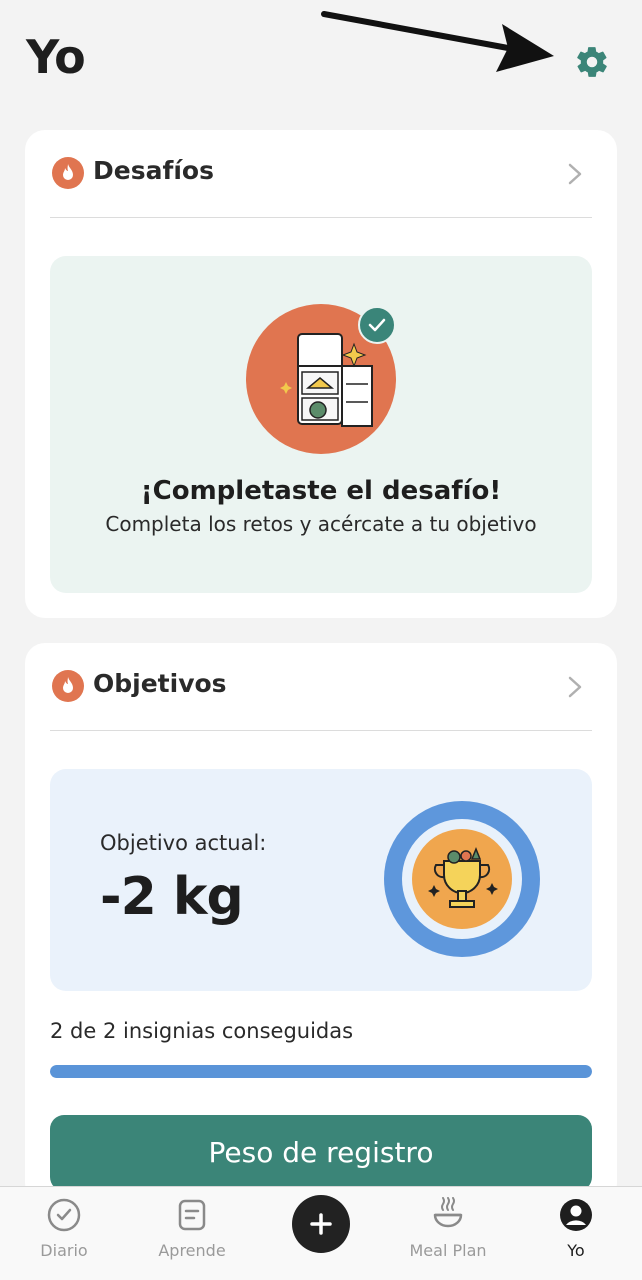 Image resolution: width=642 pixels, height=1280 pixels. Describe the element at coordinates (462, 879) in the screenshot. I see `trophy-badge-icon` at that location.